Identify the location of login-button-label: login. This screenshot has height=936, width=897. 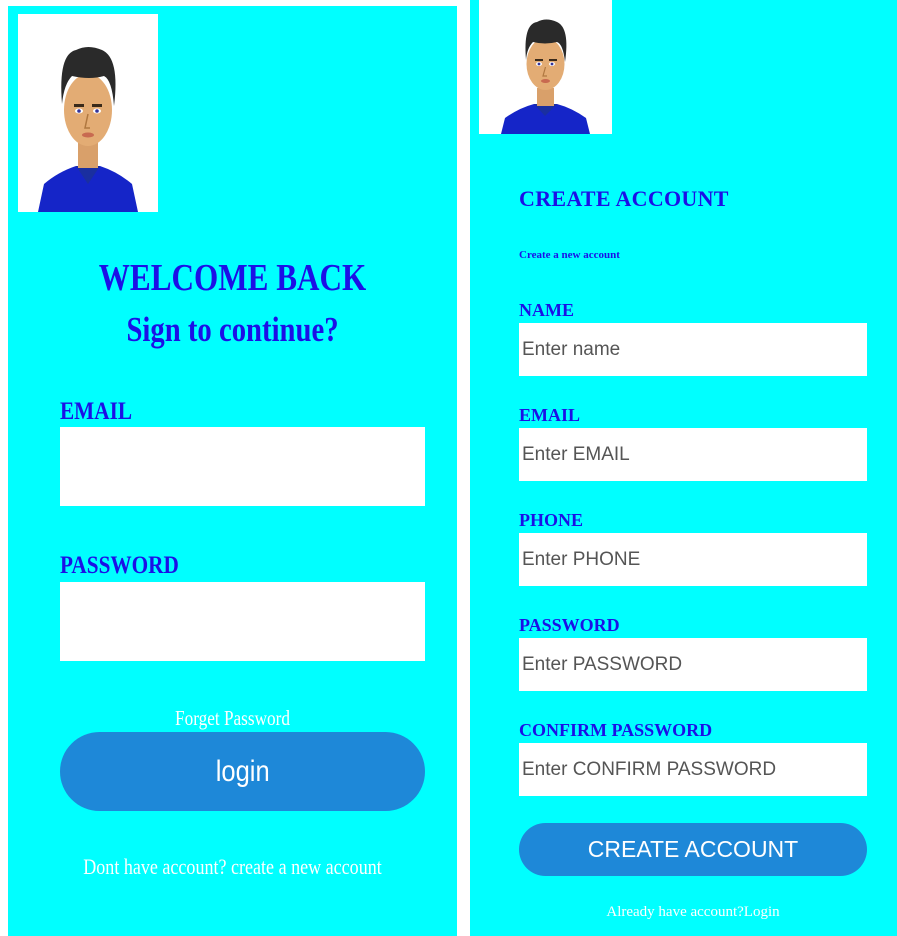
(242, 771).